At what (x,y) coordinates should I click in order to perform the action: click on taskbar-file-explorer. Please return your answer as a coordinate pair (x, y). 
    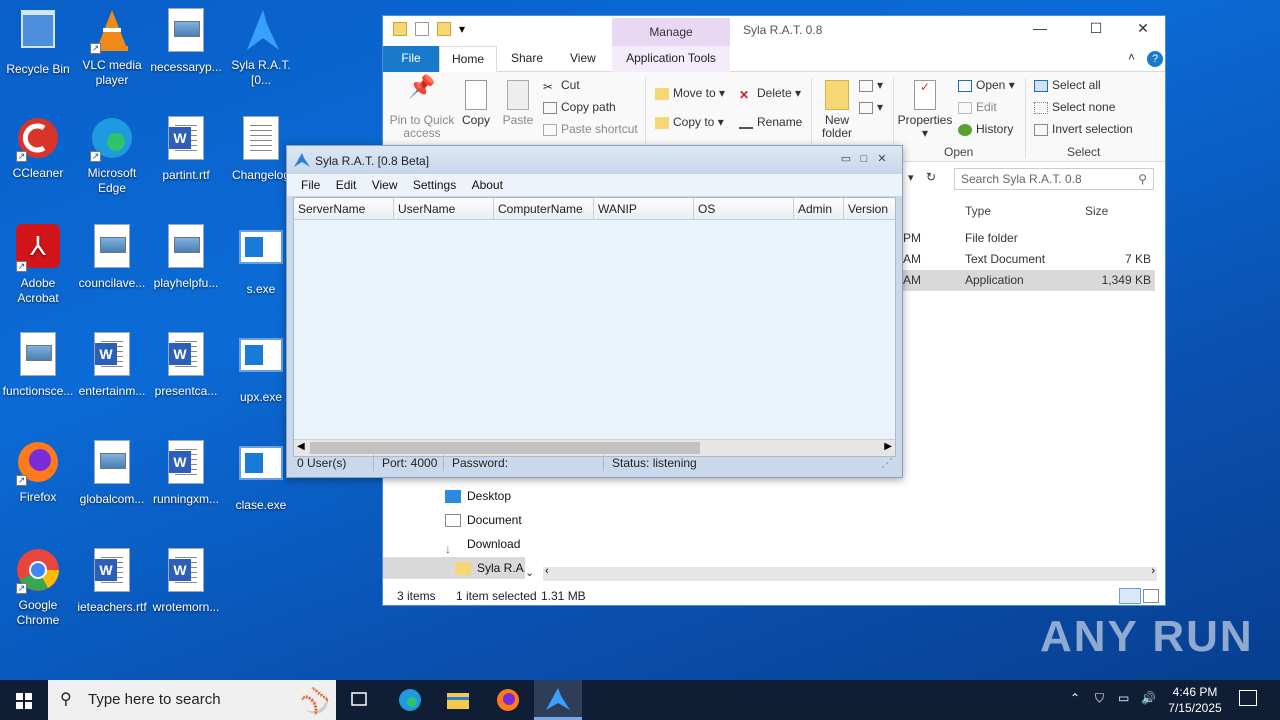
    Looking at the image, I should click on (458, 700).